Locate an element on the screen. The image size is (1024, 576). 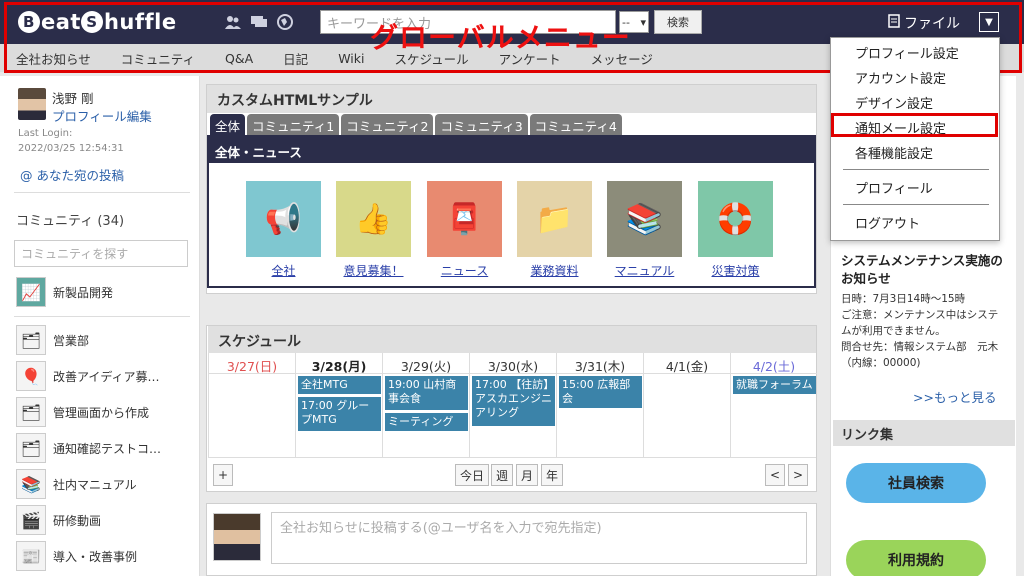
tab-community-2: コミュニティ2 is located at coordinates (387, 124).